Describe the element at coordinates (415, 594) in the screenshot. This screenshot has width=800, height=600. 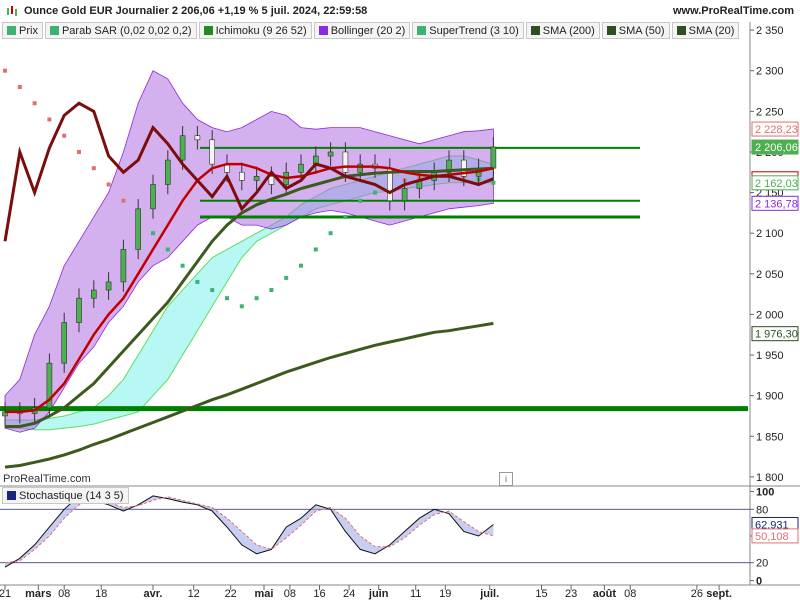
I see `x-tick-label: 11` at that location.